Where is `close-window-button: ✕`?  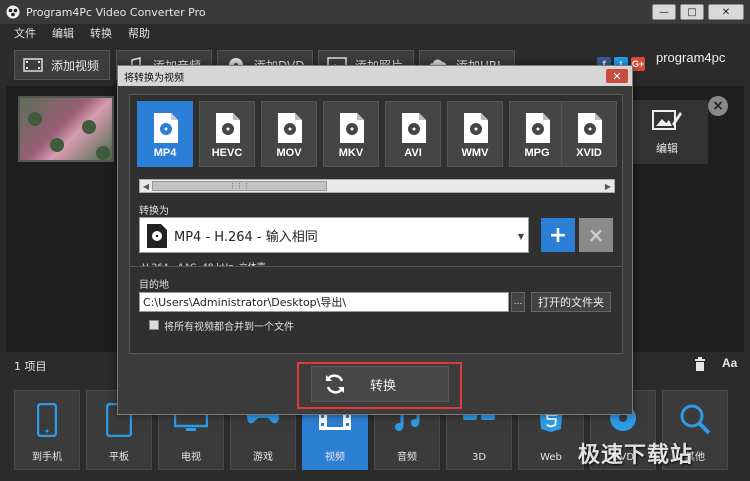 close-window-button: ✕ is located at coordinates (726, 12).